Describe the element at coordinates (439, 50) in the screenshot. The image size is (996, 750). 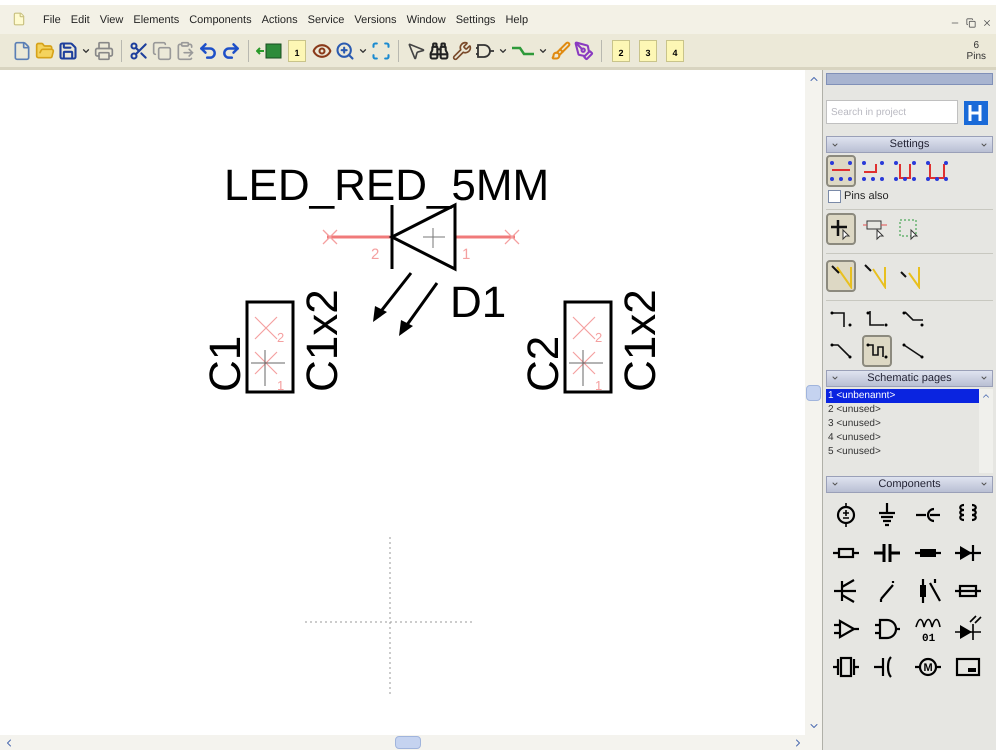
I see `binoculars-icon` at that location.